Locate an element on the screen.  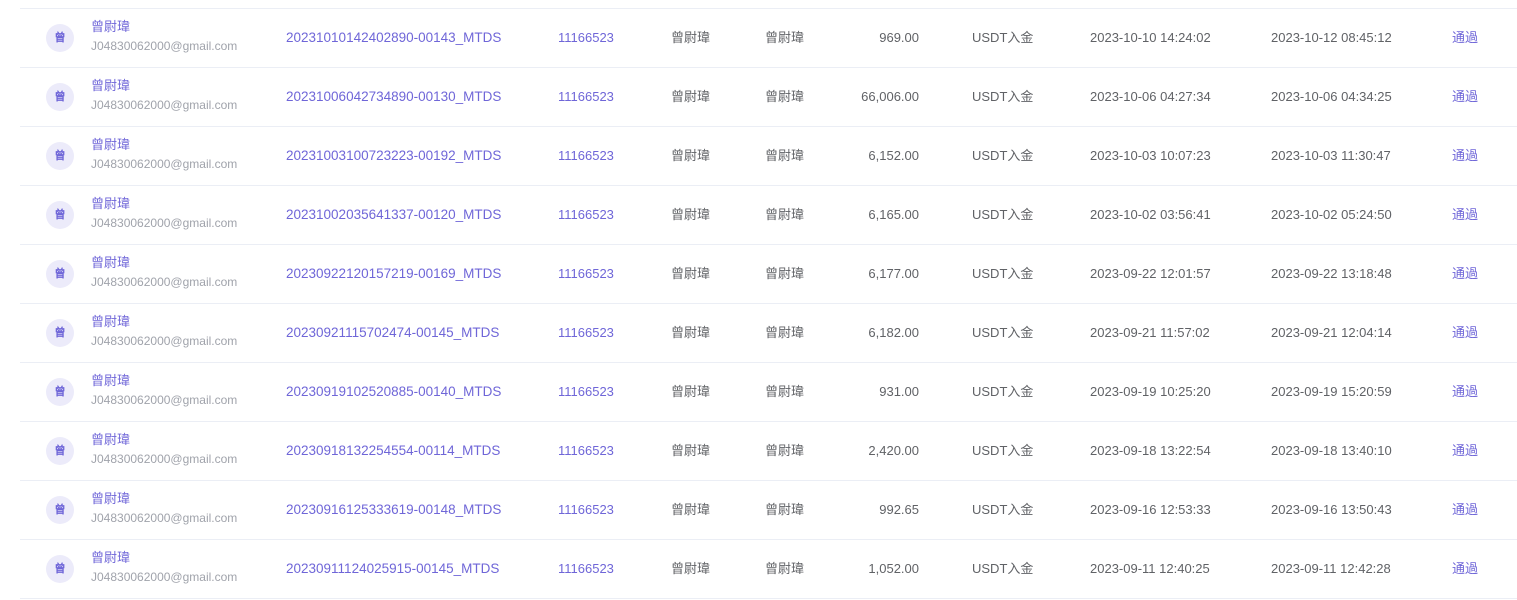
created-time: 2023-09-11 12:40:25 is located at coordinates (1150, 568).